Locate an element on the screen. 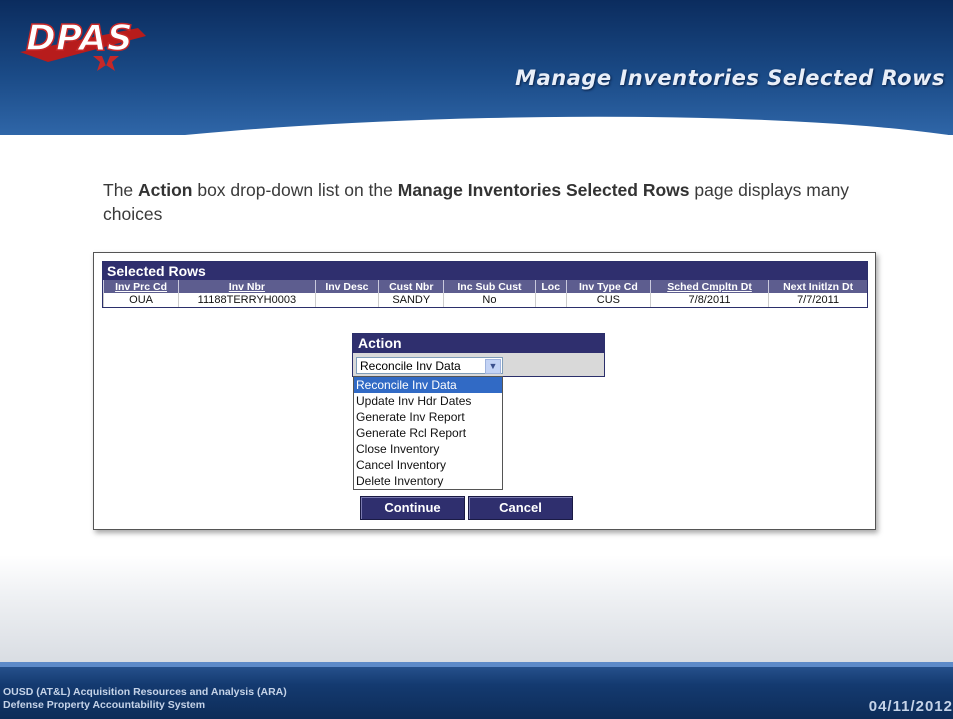  intro-part: box drop-down list on the is located at coordinates (295, 190).